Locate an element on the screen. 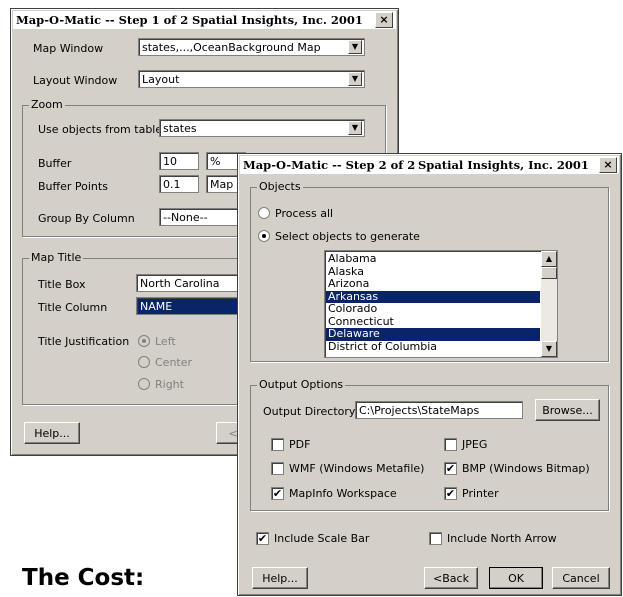  scroll-down-icon: ▼ is located at coordinates (549, 349).